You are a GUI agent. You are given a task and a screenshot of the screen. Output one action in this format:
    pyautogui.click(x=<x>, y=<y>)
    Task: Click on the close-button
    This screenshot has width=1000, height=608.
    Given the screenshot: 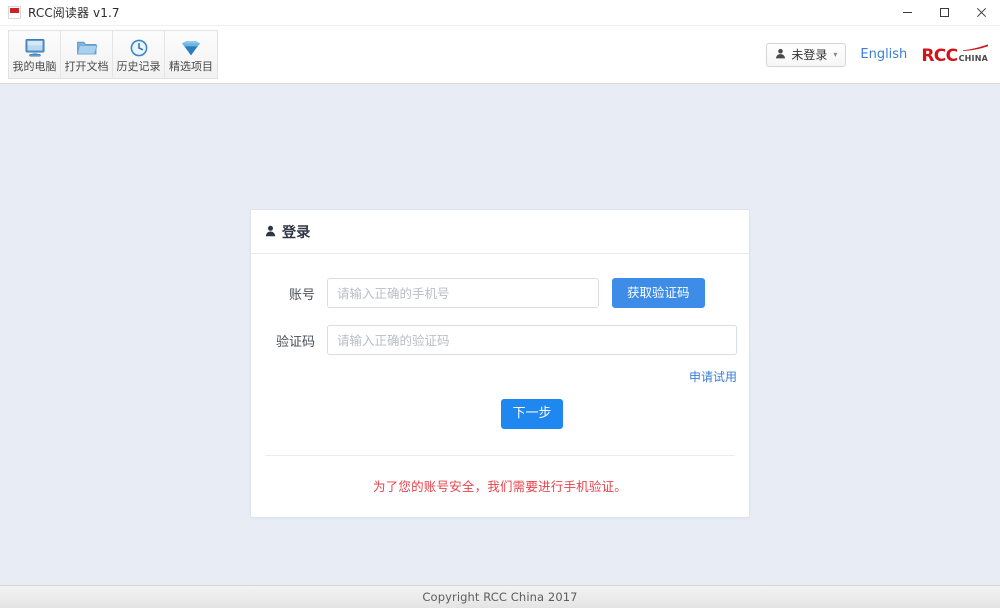 What is the action you would take?
    pyautogui.click(x=981, y=12)
    